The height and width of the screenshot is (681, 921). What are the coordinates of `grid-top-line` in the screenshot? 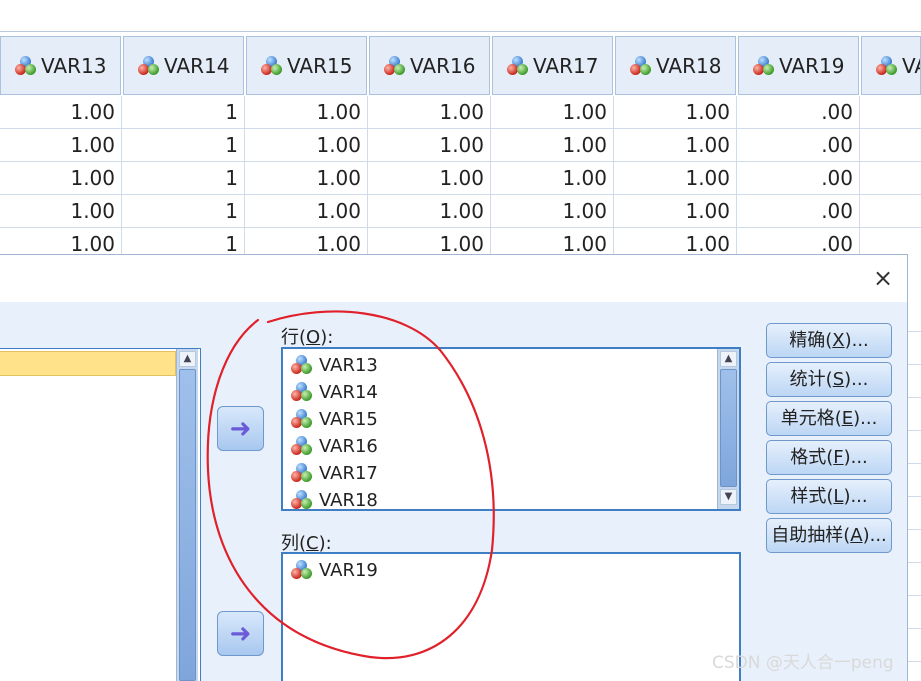 It's located at (460, 31).